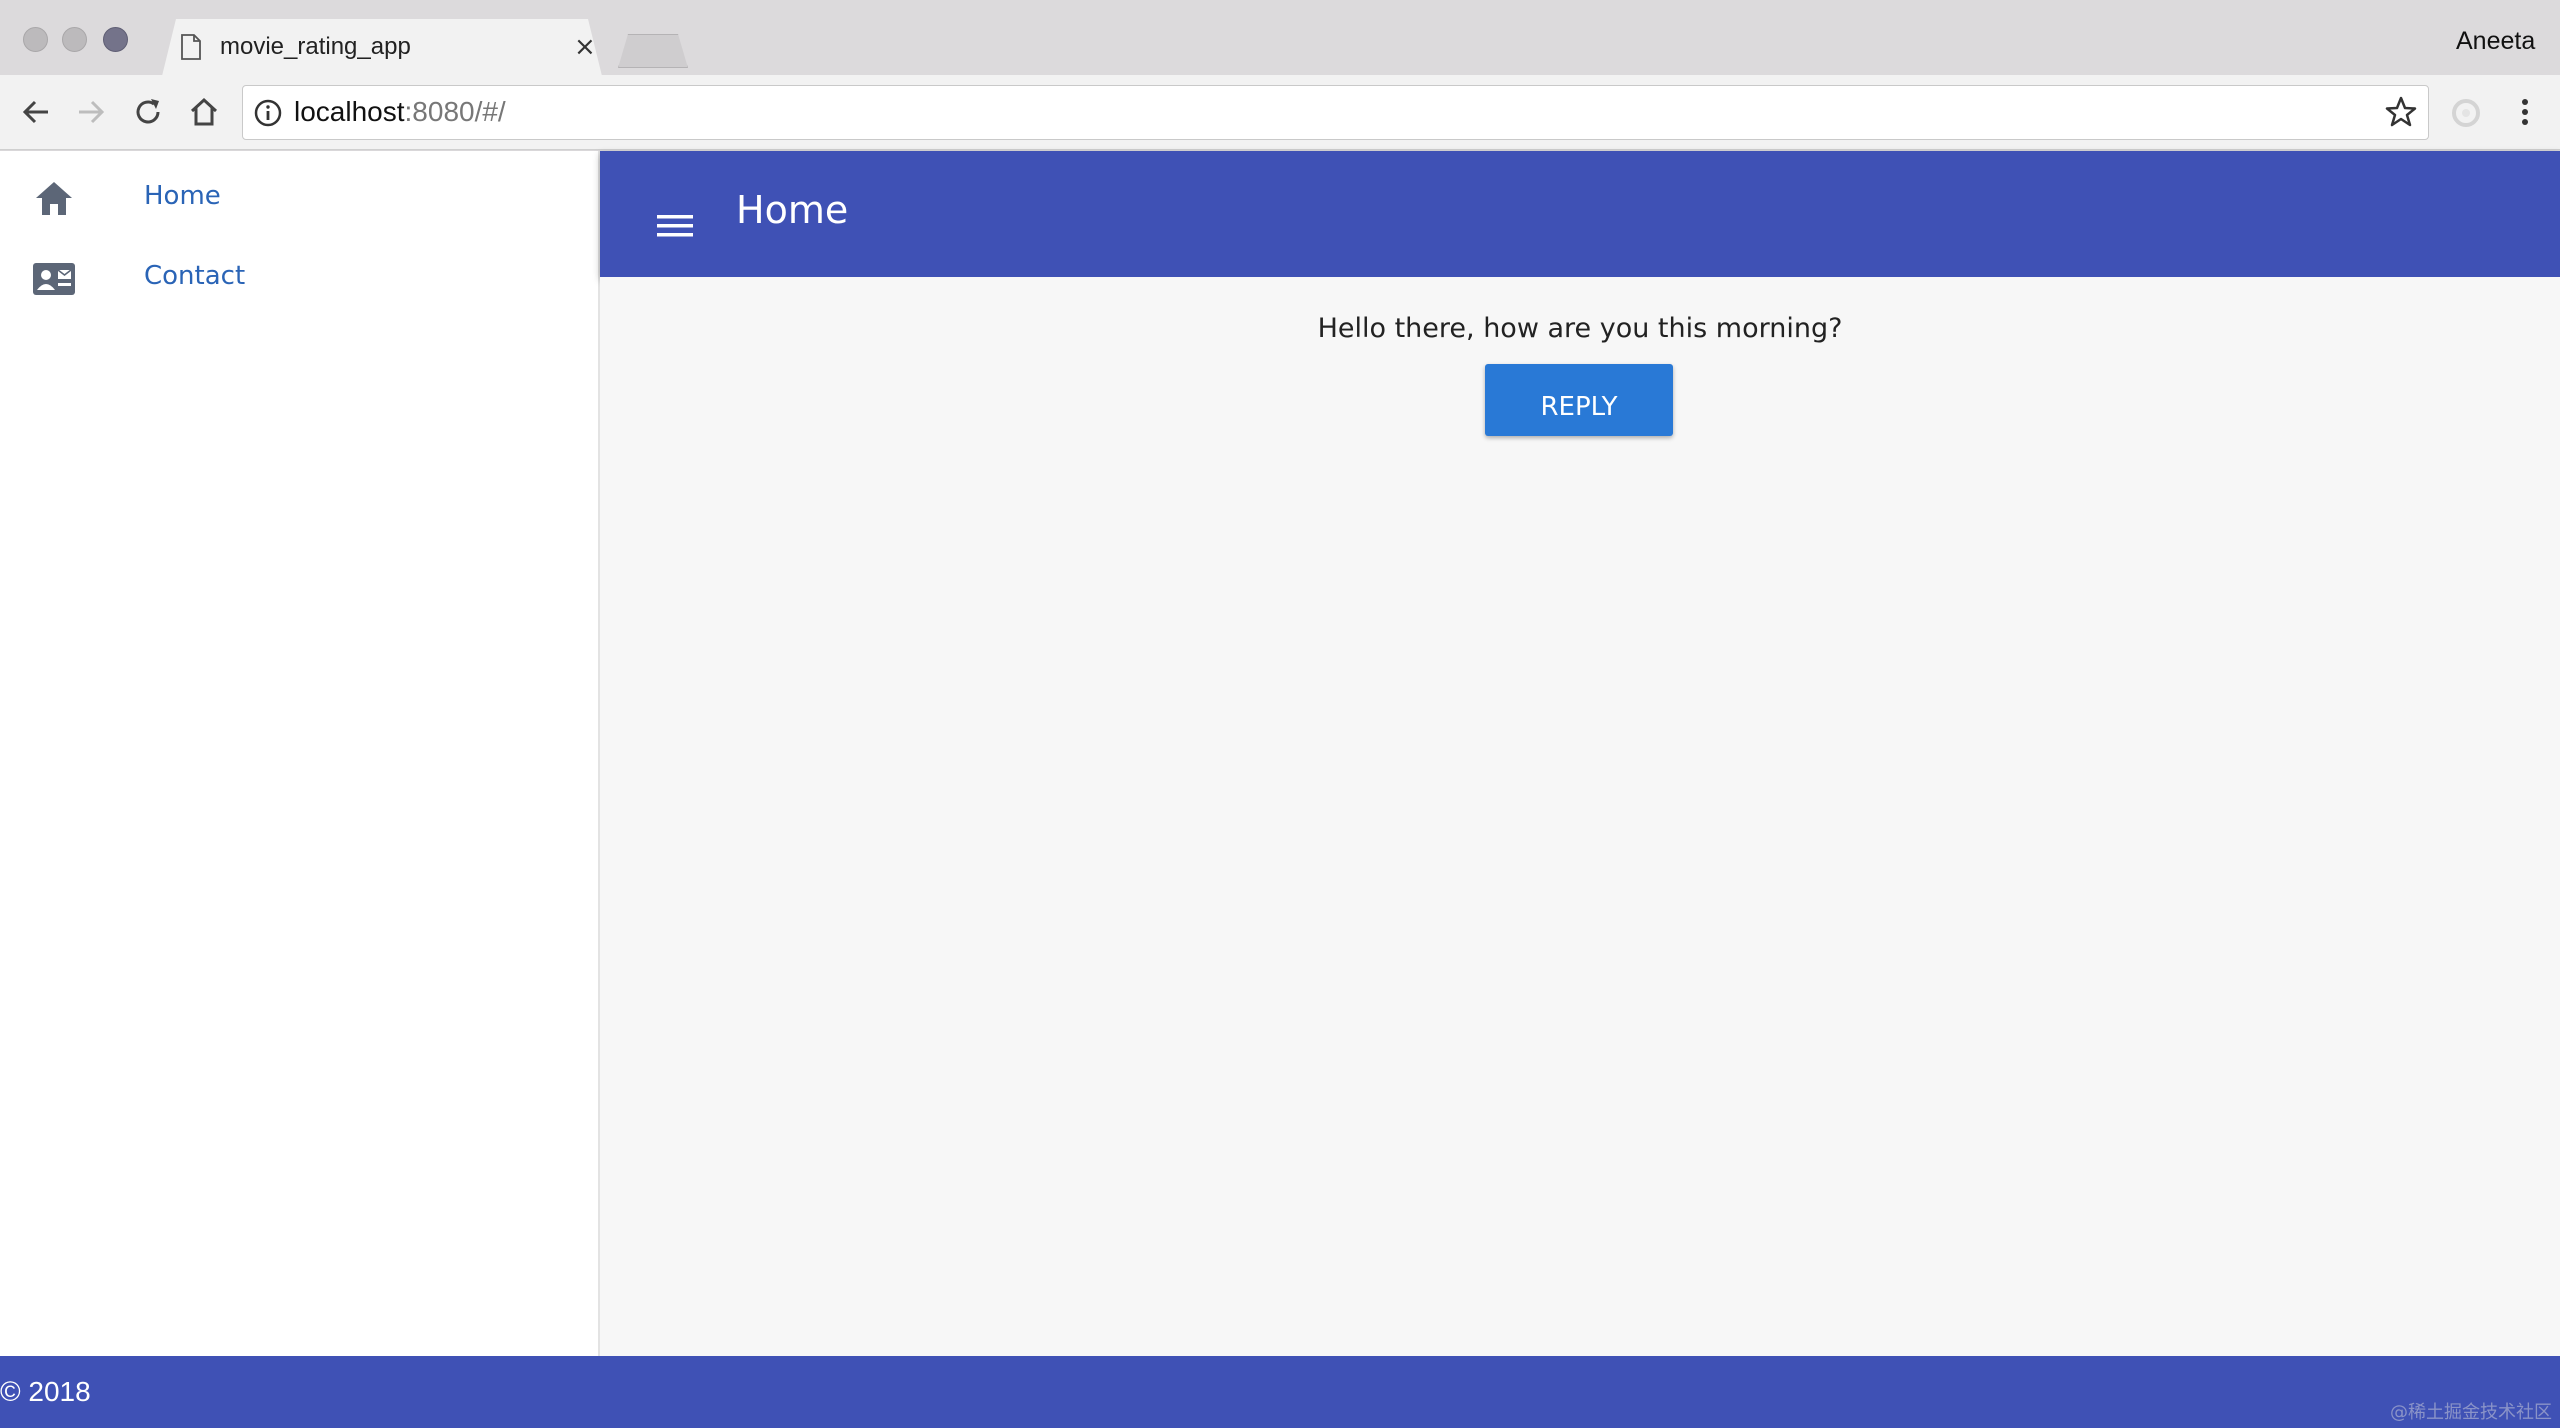  I want to click on sidebar-item-label: Home, so click(182, 196).